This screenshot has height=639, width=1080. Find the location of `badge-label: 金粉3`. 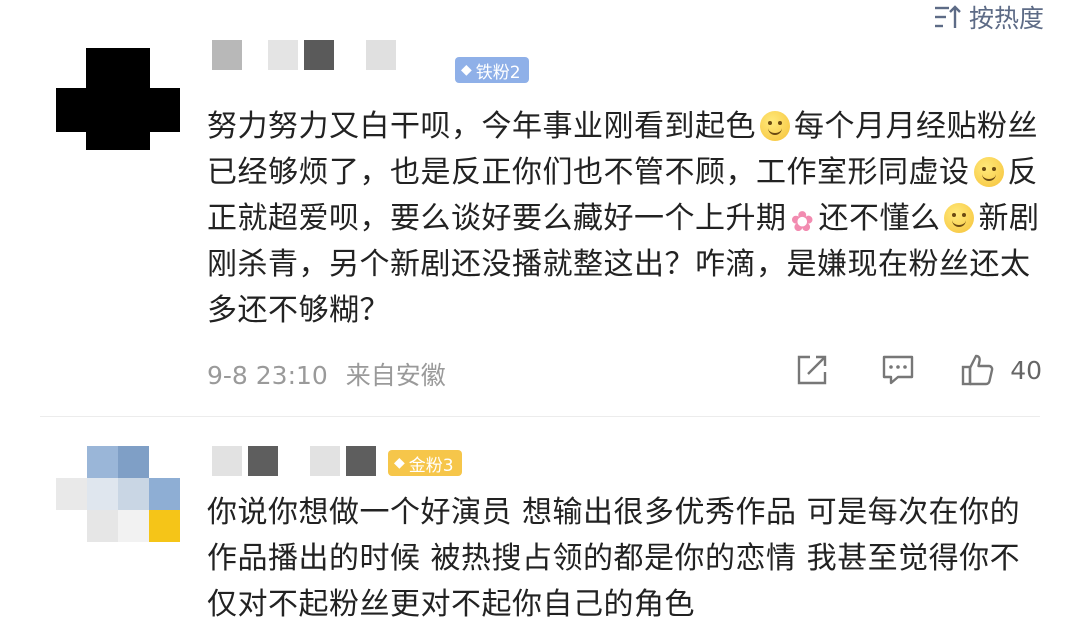

badge-label: 金粉3 is located at coordinates (431, 465).